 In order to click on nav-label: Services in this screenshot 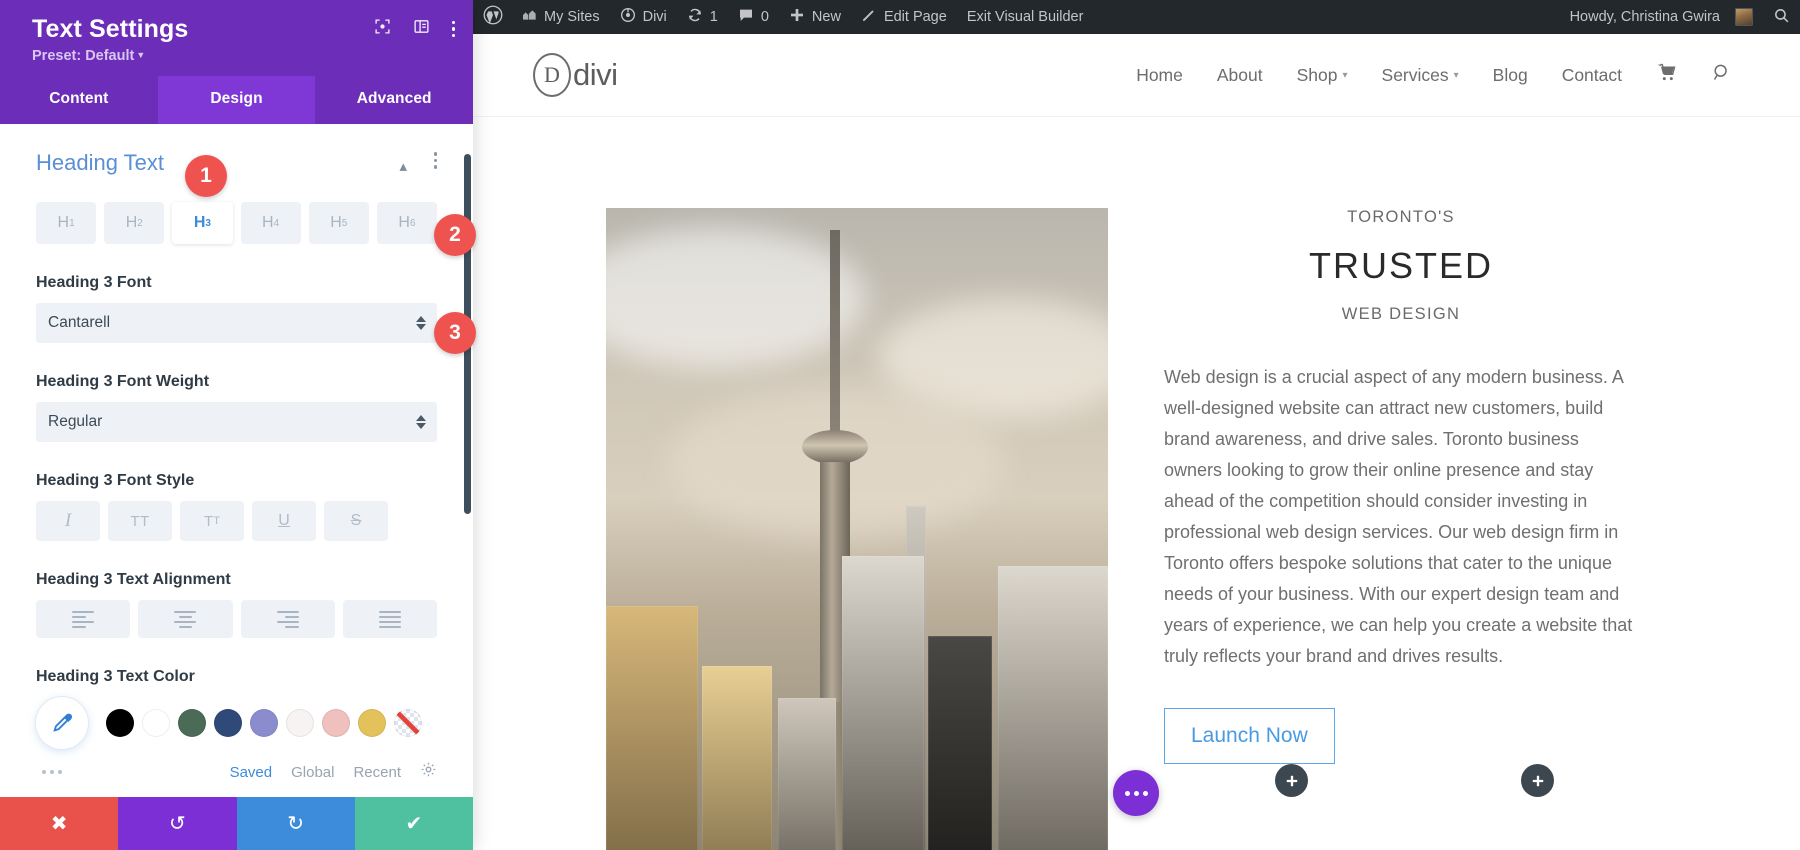, I will do `click(1415, 74)`.